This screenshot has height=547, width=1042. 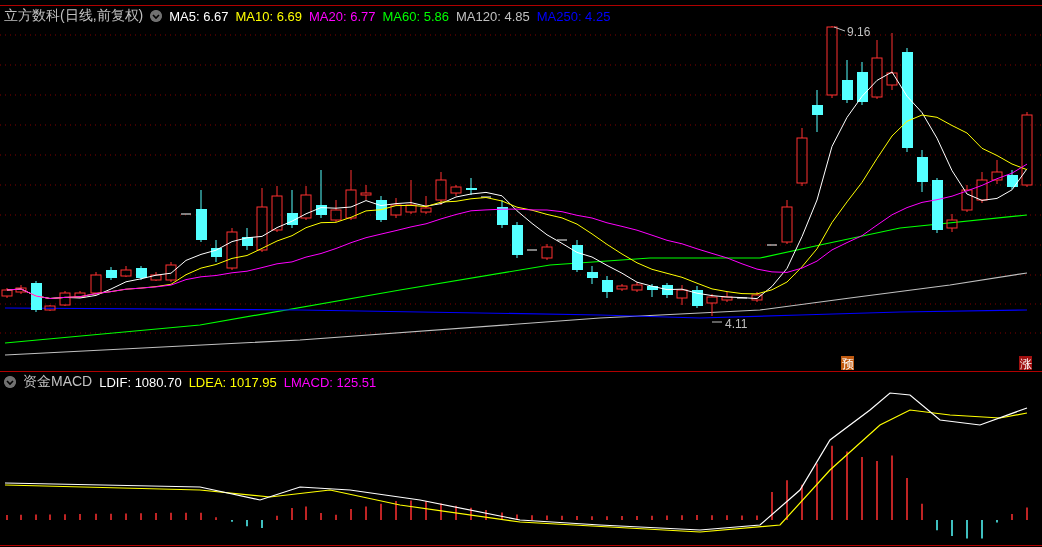 I want to click on indicator-value: LDIF: 1080.70, so click(x=140, y=382).